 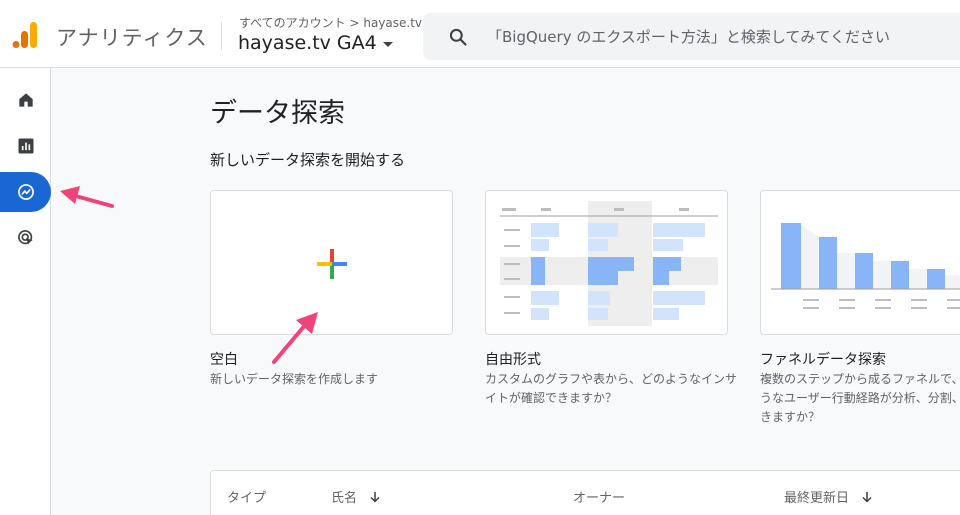 I want to click on account-breadcrumb: すべてのアカウント > hayase.tv, so click(x=330, y=22).